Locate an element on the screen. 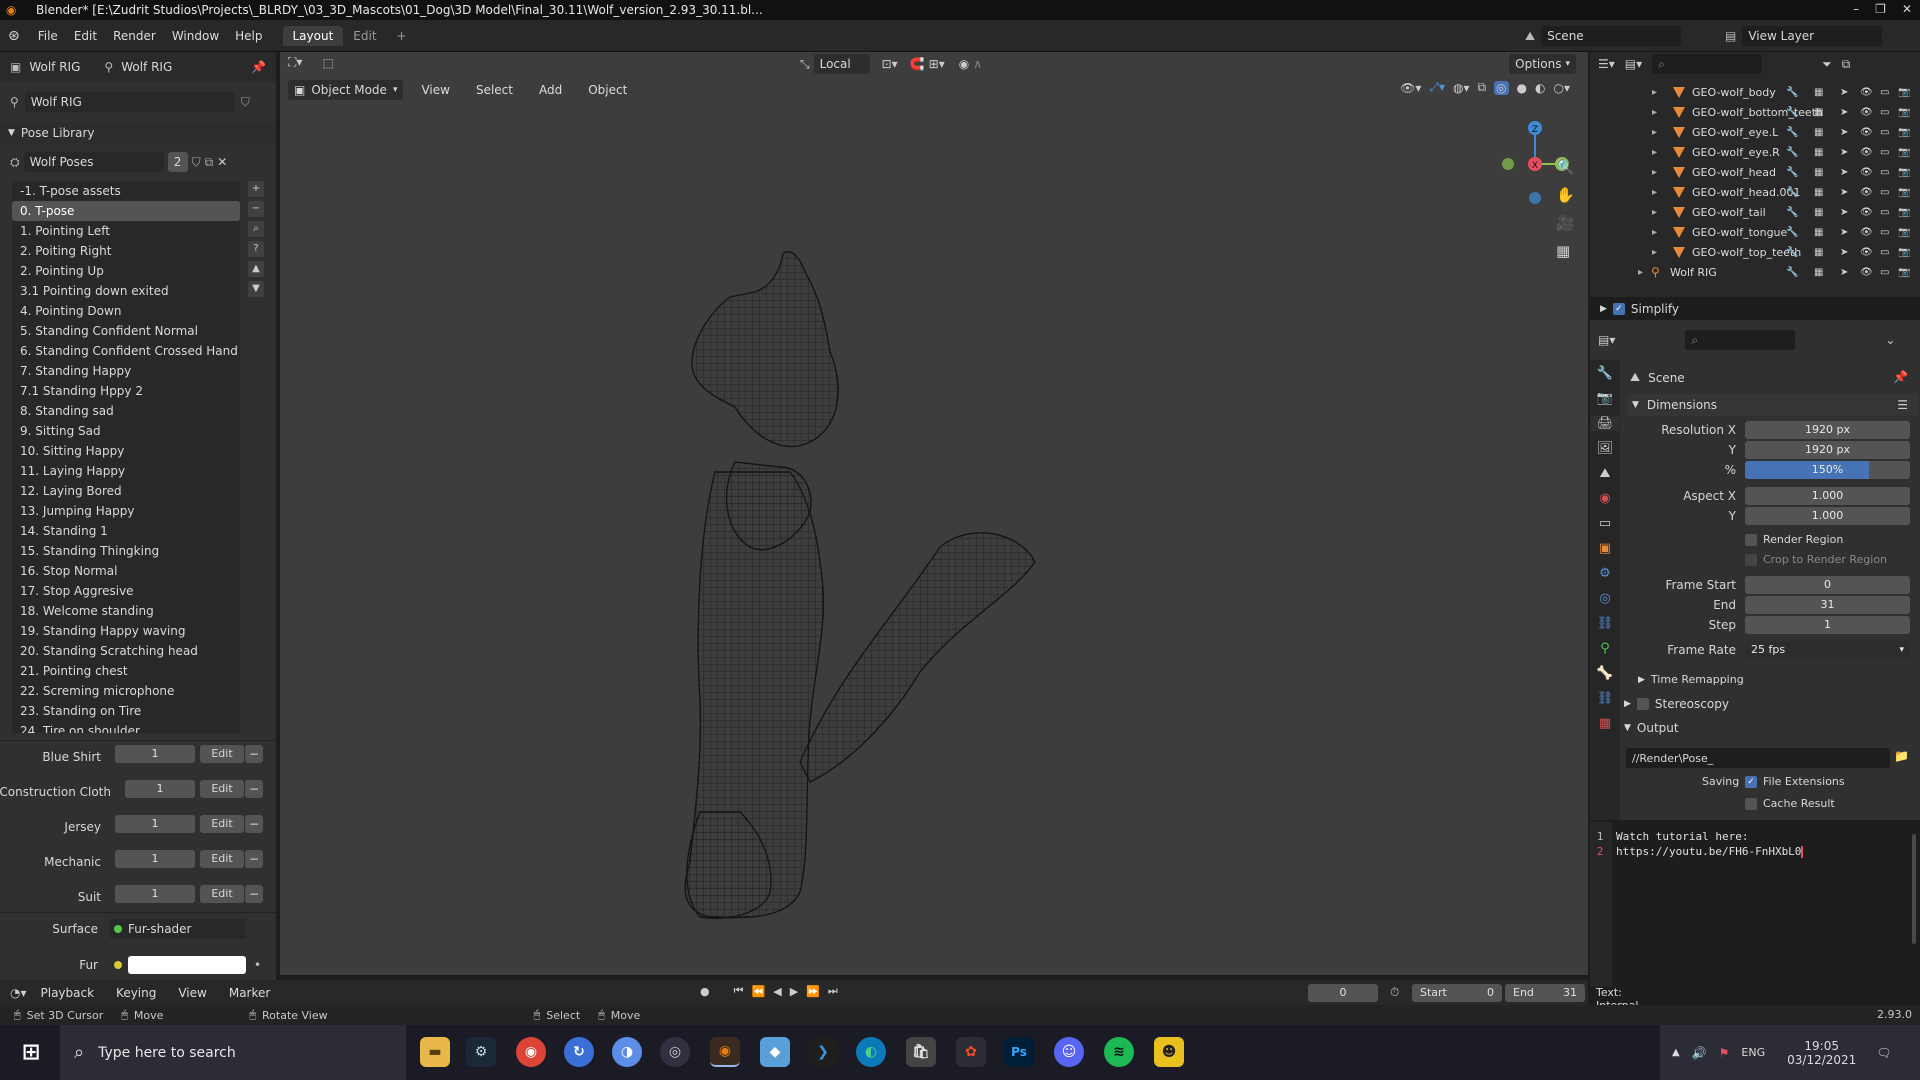 The width and height of the screenshot is (1920, 1080). crop-region-checkbox is located at coordinates (1751, 559).